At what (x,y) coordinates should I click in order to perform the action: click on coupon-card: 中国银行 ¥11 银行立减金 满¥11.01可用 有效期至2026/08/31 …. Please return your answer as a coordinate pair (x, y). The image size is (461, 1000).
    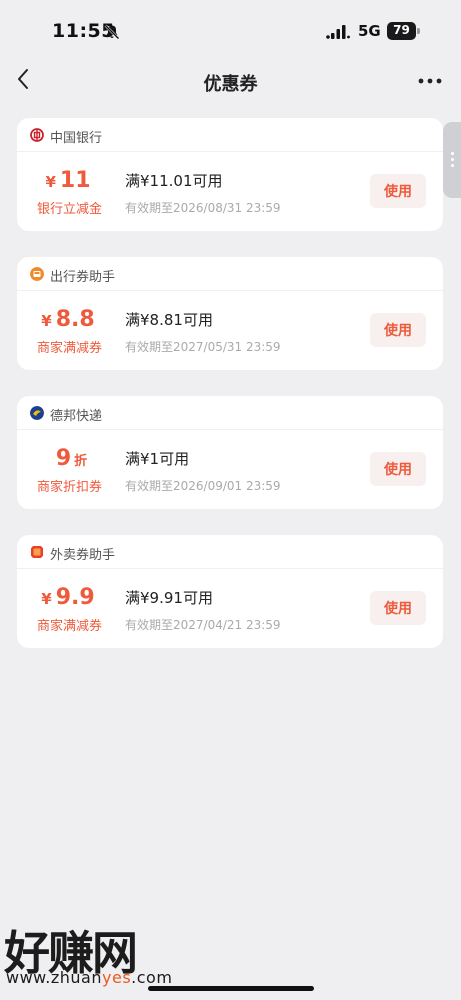
    Looking at the image, I should click on (230, 174).